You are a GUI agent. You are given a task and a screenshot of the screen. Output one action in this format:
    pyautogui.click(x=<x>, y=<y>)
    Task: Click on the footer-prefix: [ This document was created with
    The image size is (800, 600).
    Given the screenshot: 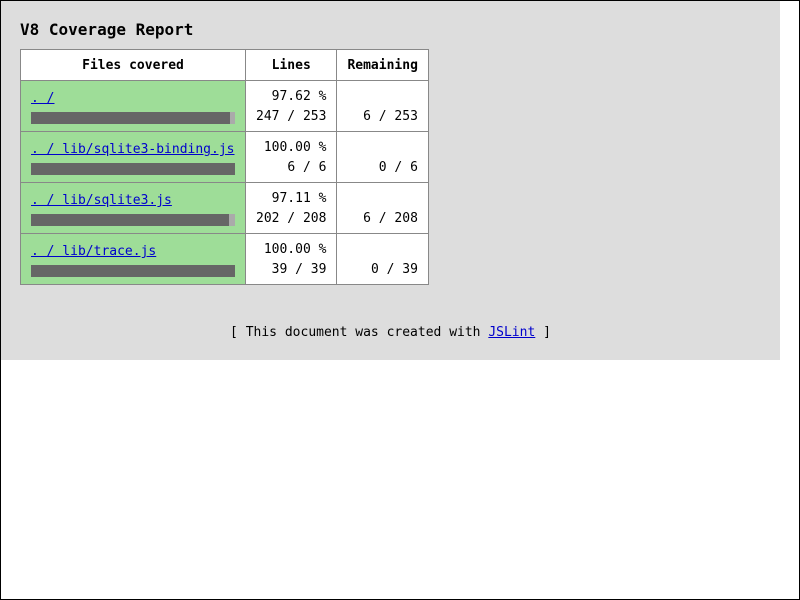 What is the action you would take?
    pyautogui.click(x=359, y=332)
    